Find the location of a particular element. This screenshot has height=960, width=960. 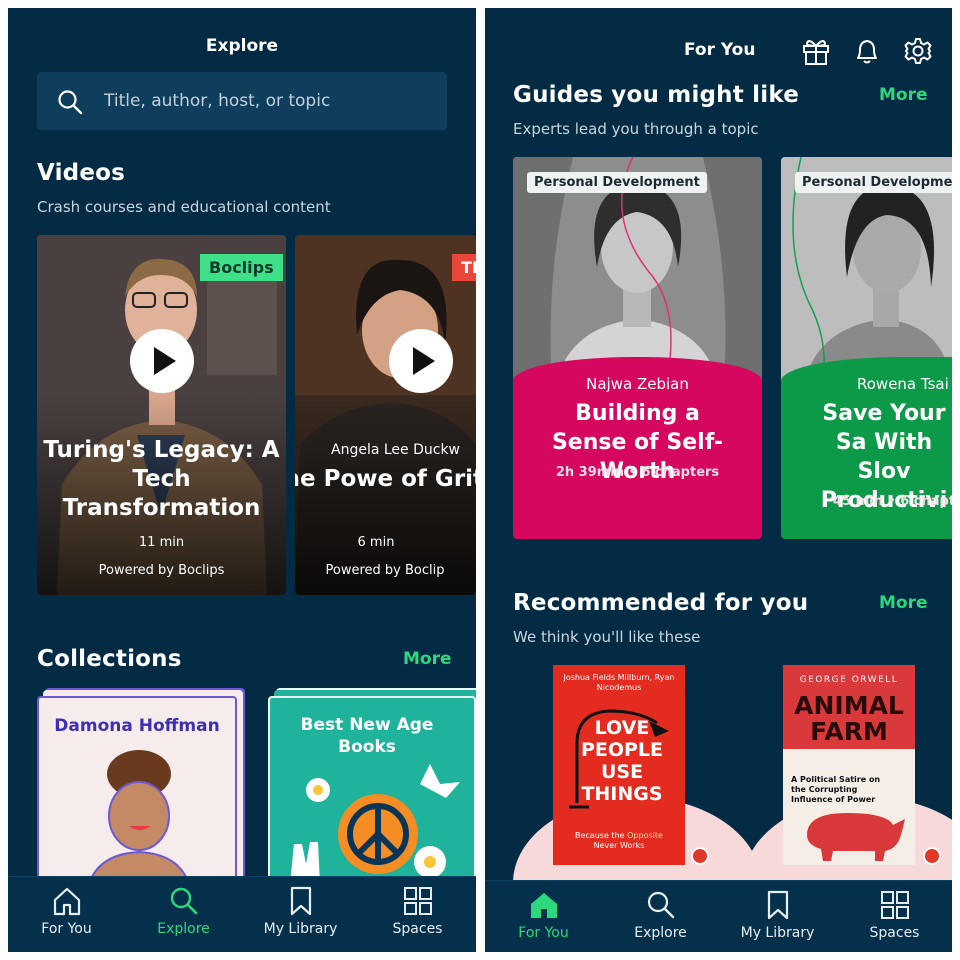

video-speaker: Angela Lee Duckw is located at coordinates (396, 450).